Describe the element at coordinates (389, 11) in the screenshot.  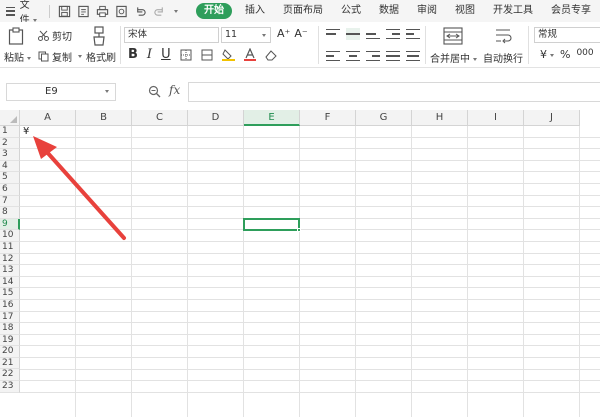
I see `tab-data: 数据` at that location.